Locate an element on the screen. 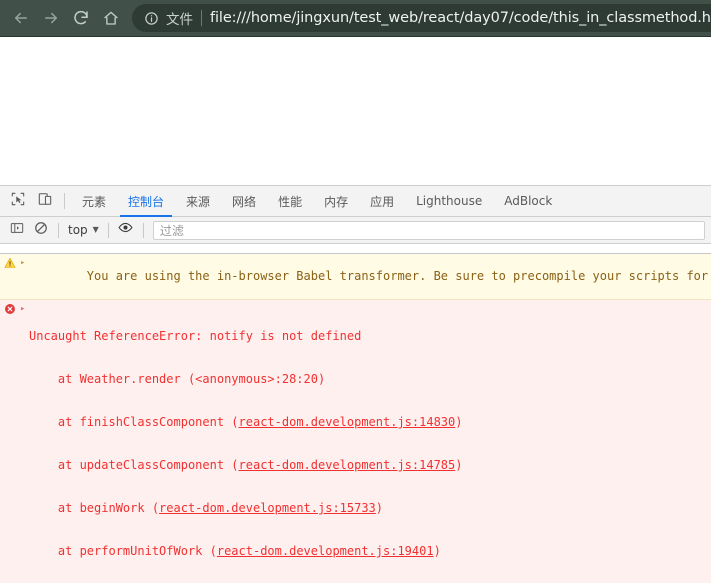  tab-label: AdBlock is located at coordinates (528, 201).